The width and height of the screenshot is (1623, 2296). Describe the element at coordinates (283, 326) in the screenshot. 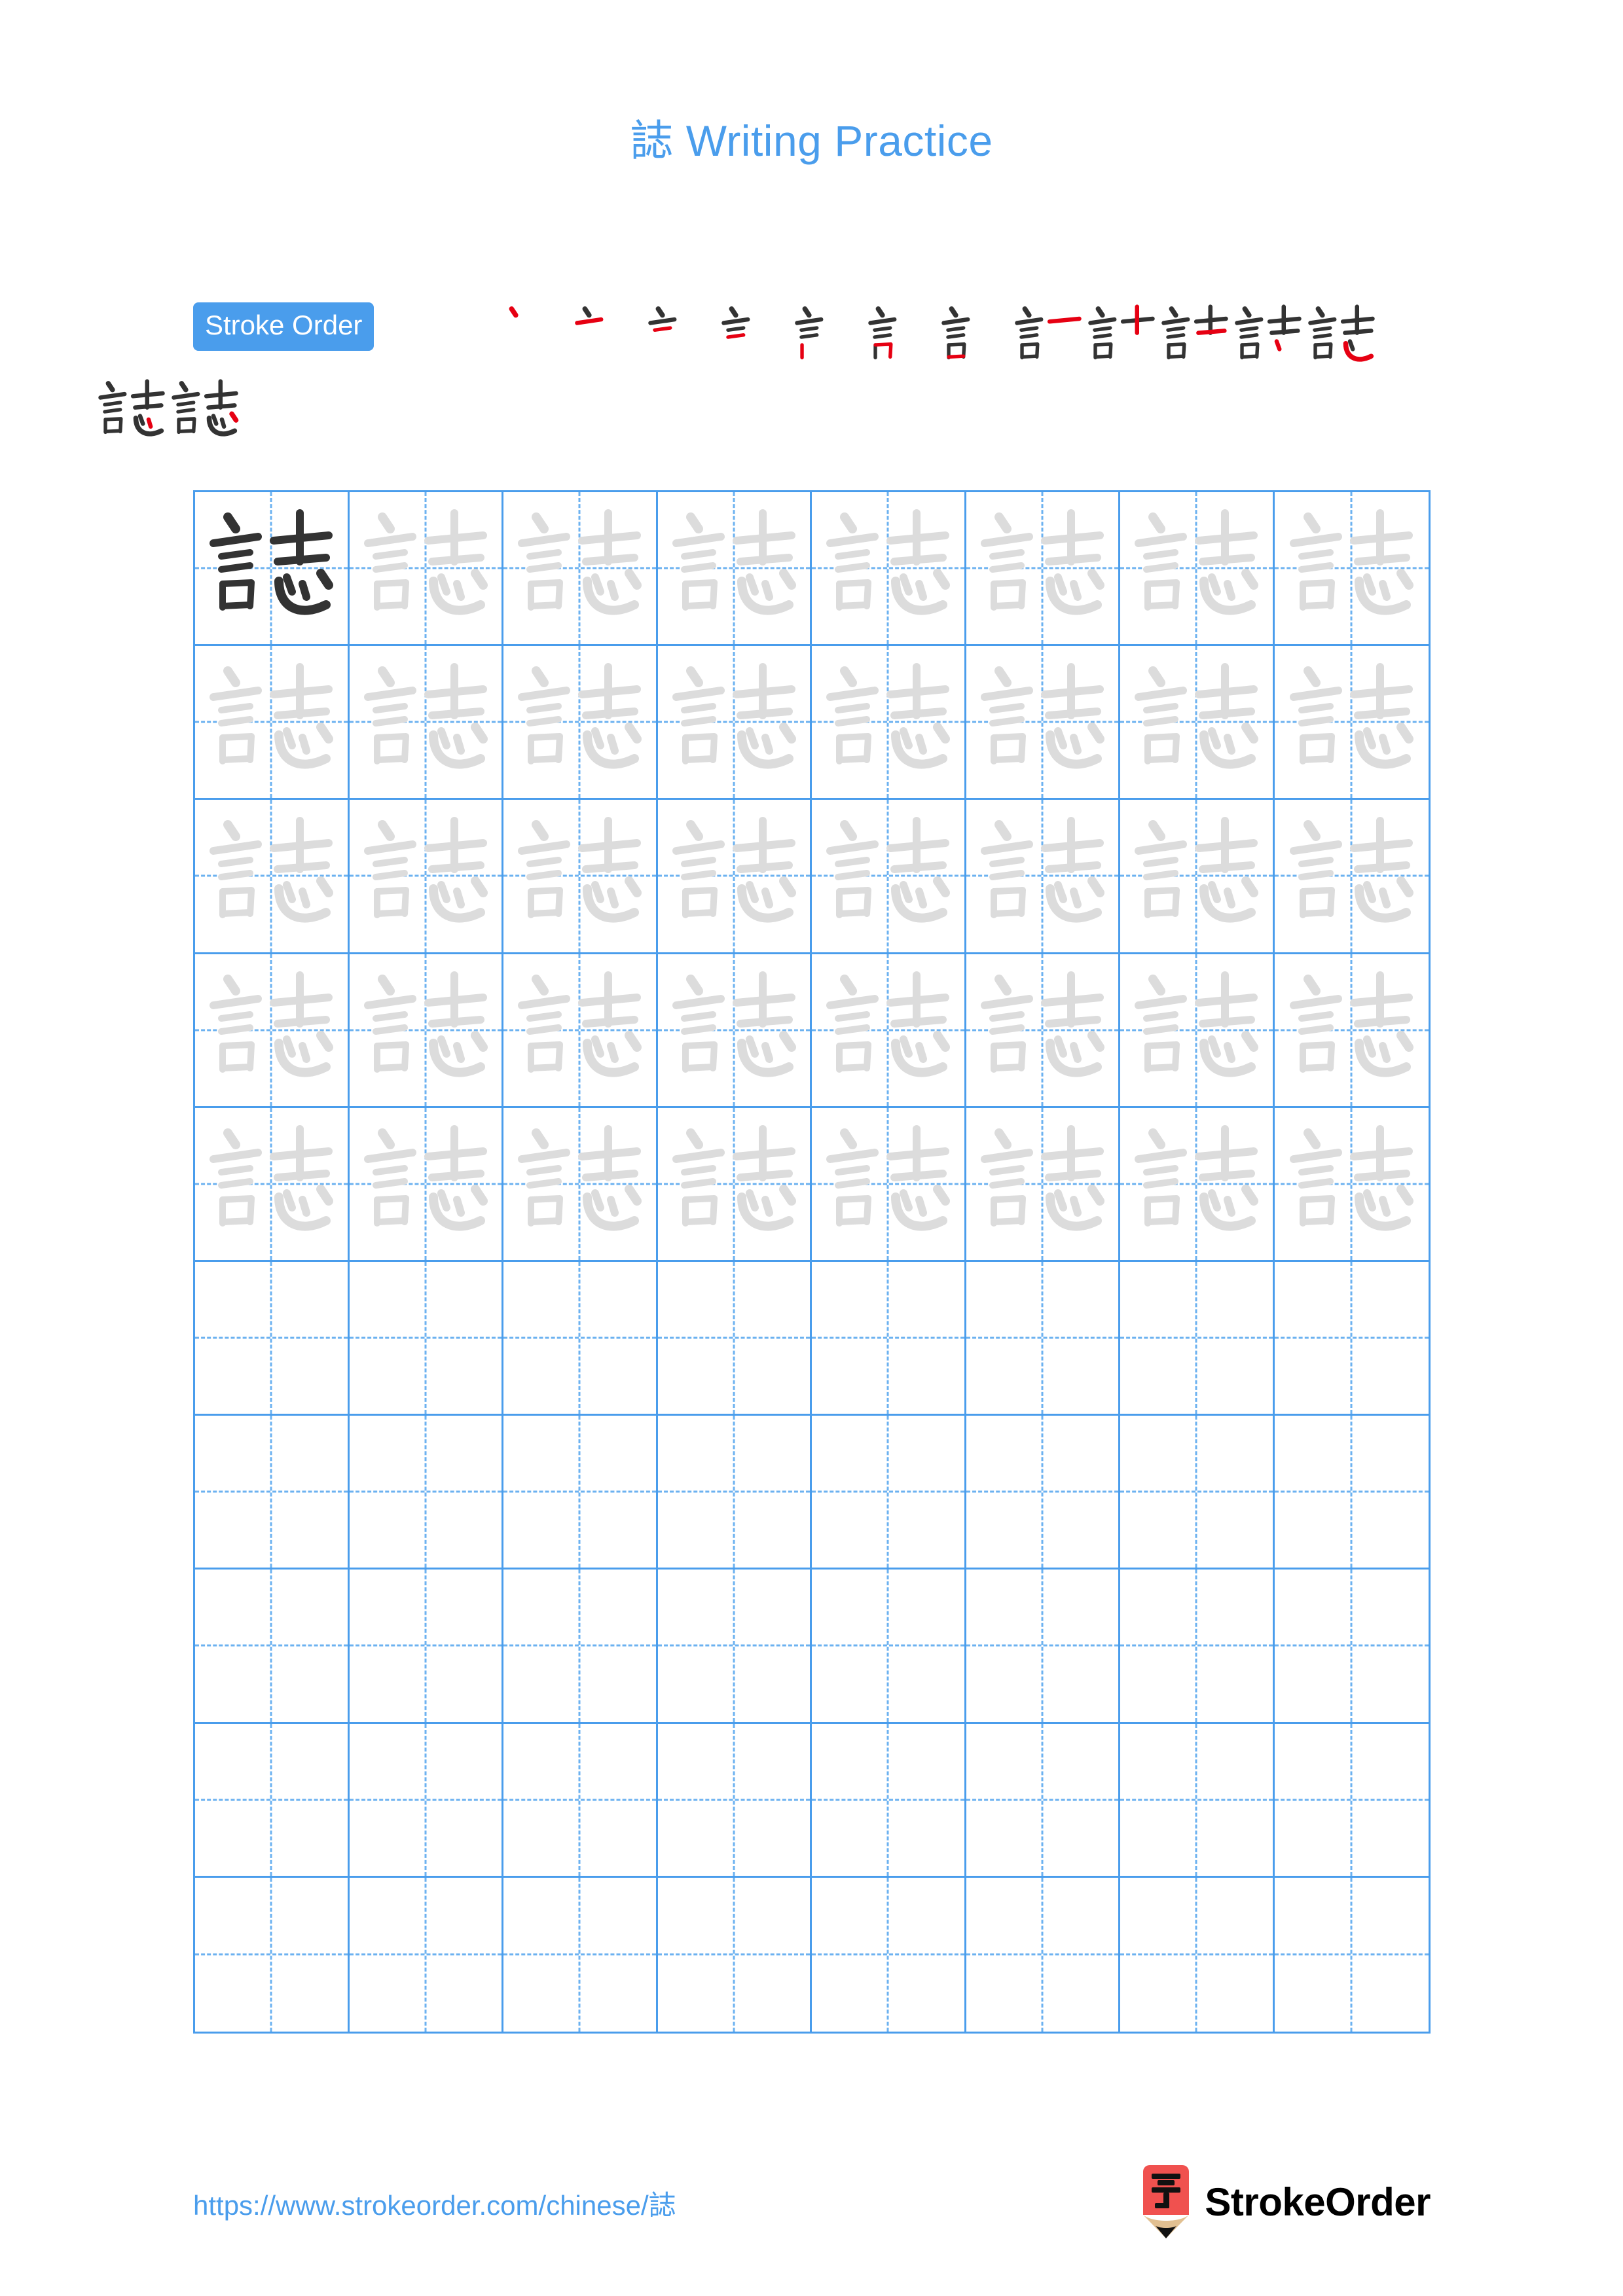

I see `stroke-order-badge: Stroke Order` at that location.